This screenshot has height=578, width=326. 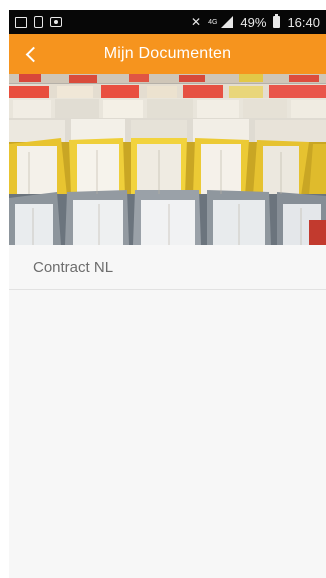 I want to click on page-title: Mijn Documenten, so click(x=167, y=53).